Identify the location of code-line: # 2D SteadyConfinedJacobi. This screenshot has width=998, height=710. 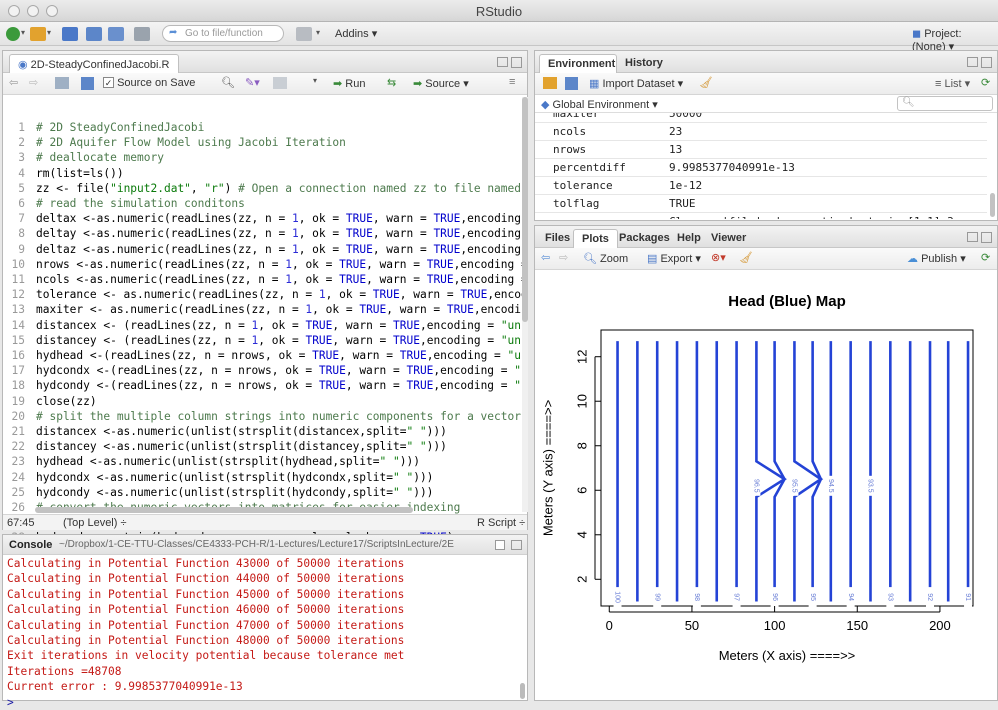
(120, 127).